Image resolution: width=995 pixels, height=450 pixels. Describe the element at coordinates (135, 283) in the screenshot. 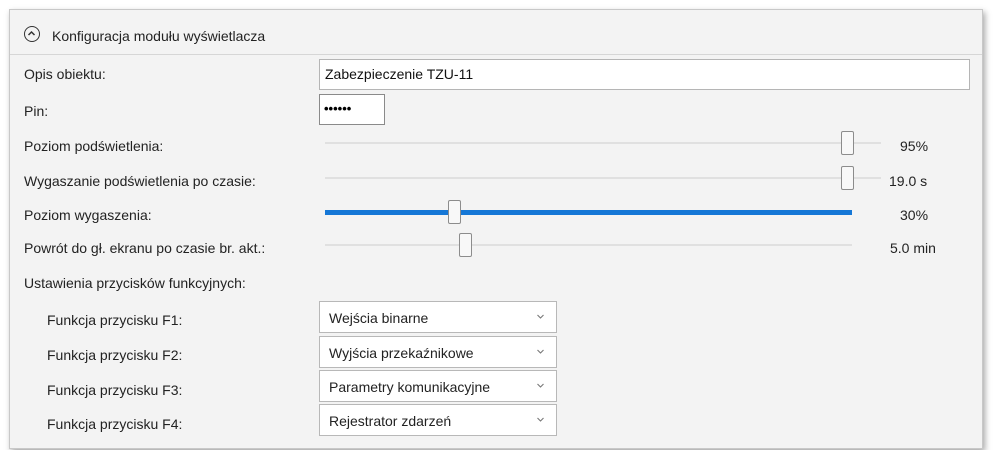

I see `function-keys-heading: Ustawienia przycisków funkcyjnych:` at that location.